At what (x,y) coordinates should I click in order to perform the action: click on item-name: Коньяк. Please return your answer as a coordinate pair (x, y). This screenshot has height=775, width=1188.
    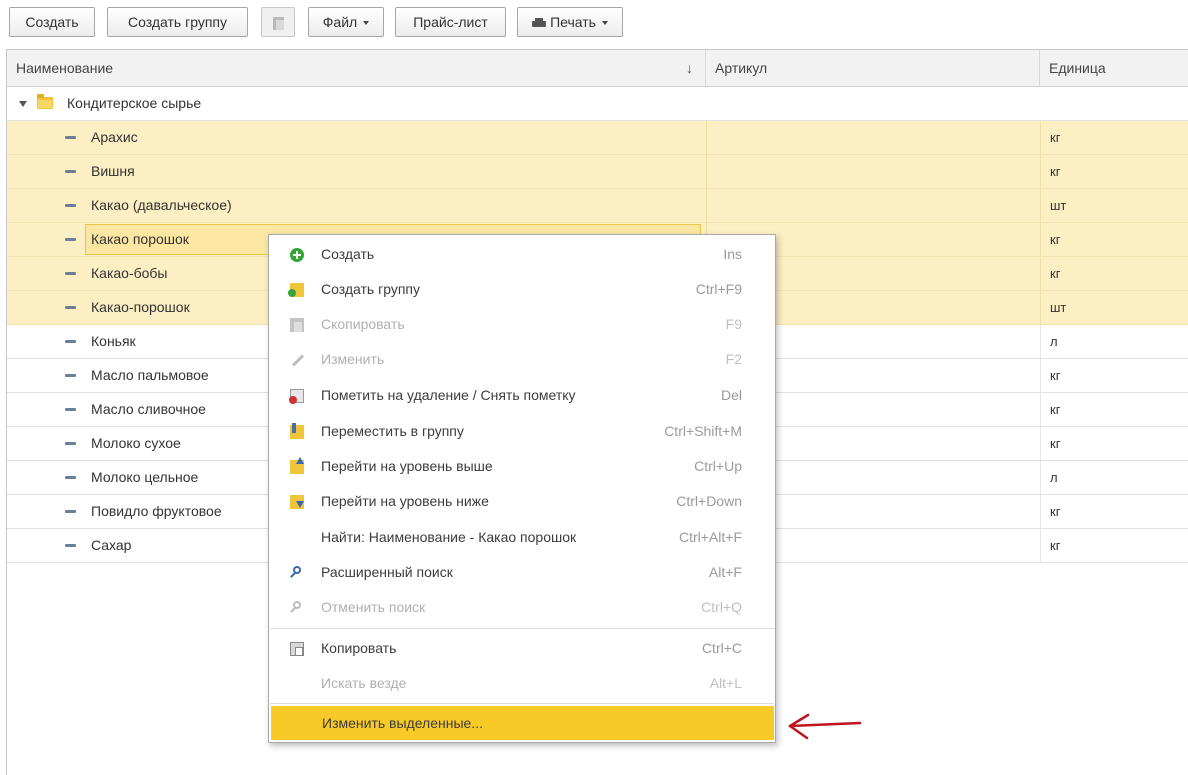
    Looking at the image, I should click on (113, 341).